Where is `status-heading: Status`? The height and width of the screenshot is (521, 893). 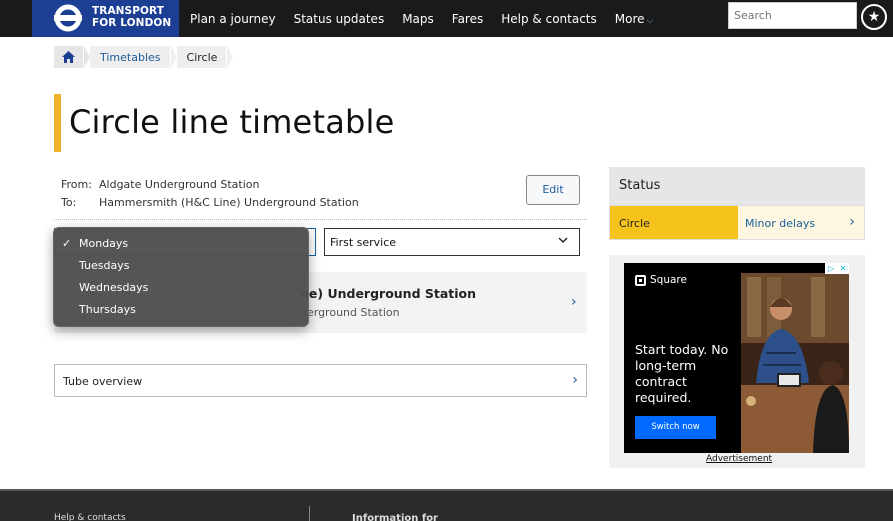 status-heading: Status is located at coordinates (737, 186).